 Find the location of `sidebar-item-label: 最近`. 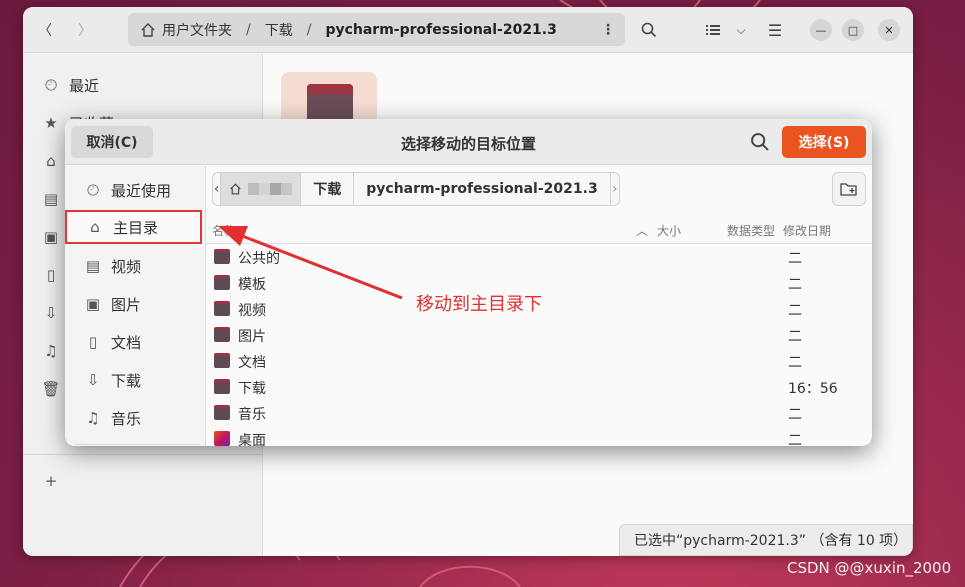

sidebar-item-label: 最近 is located at coordinates (84, 85).